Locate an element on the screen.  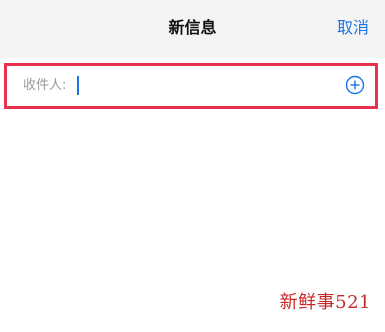
cancel-button: 取消 is located at coordinates (353, 28).